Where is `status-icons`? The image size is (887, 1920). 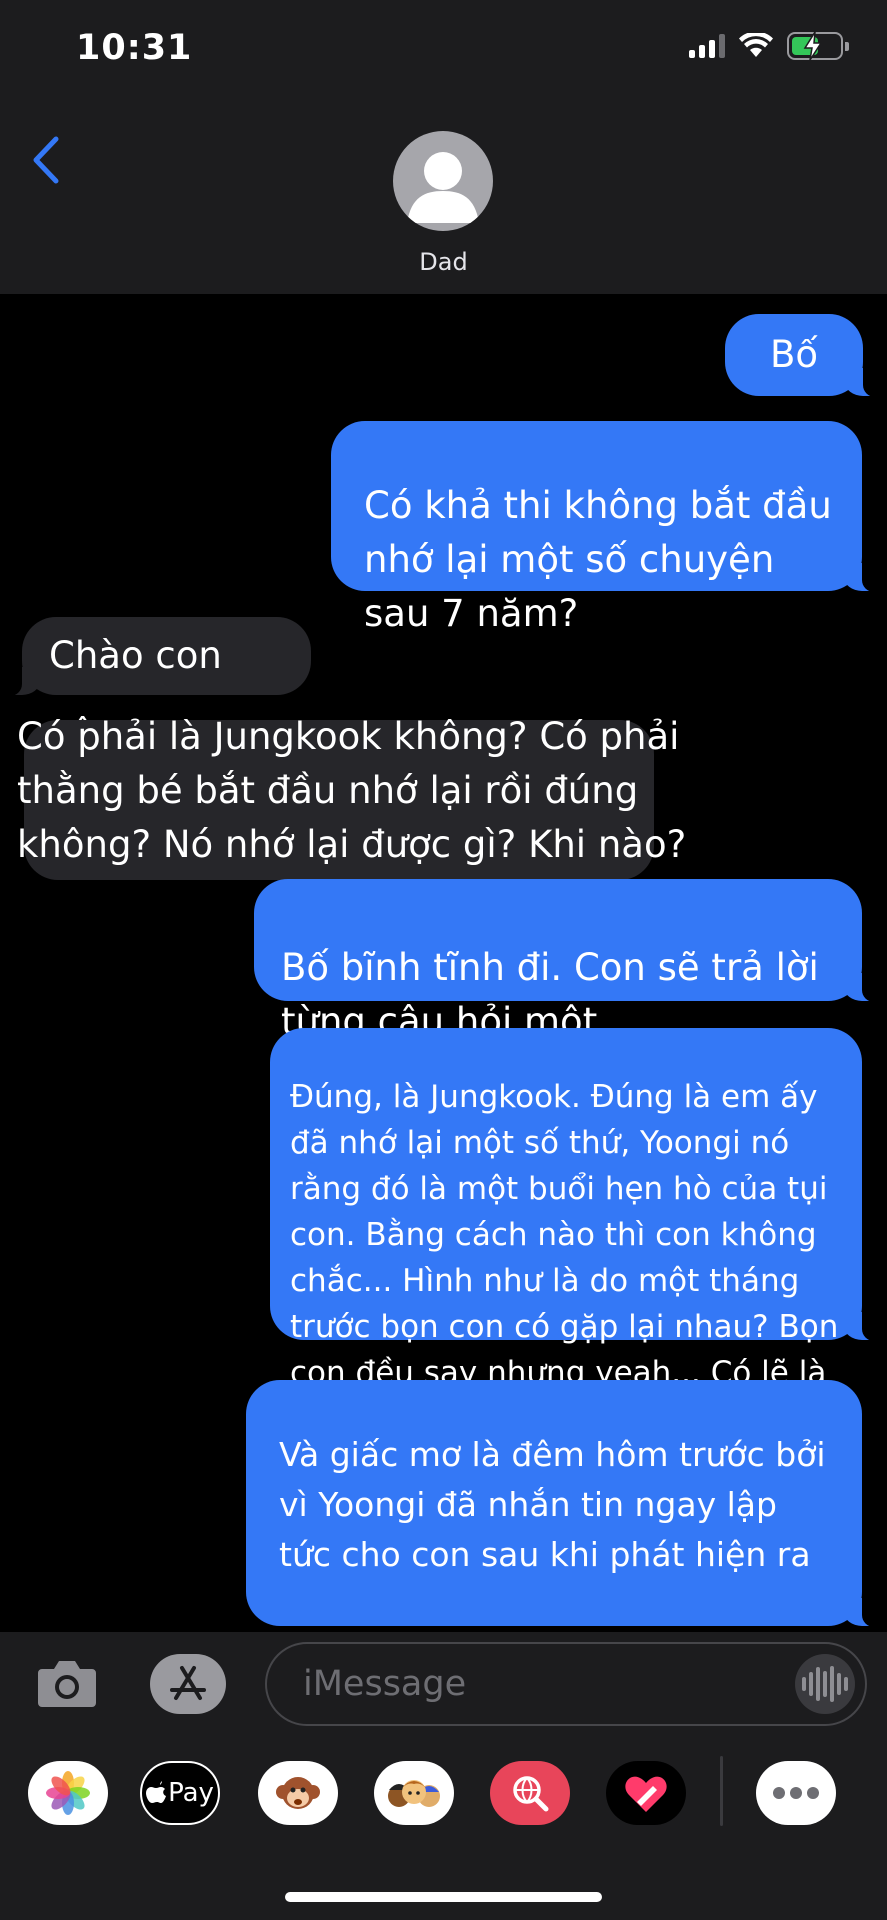
status-icons is located at coordinates (769, 46).